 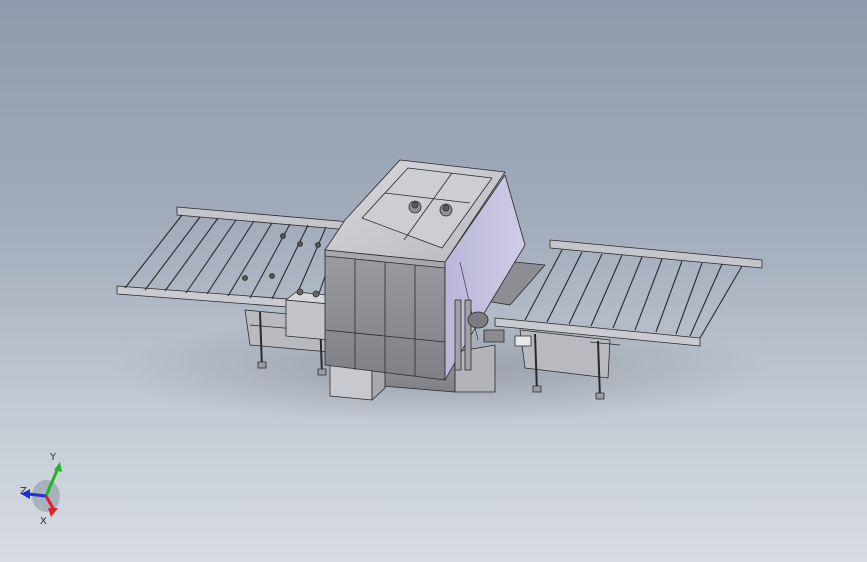 What do you see at coordinates (23, 491) in the screenshot?
I see `z-axis-label: Z` at bounding box center [23, 491].